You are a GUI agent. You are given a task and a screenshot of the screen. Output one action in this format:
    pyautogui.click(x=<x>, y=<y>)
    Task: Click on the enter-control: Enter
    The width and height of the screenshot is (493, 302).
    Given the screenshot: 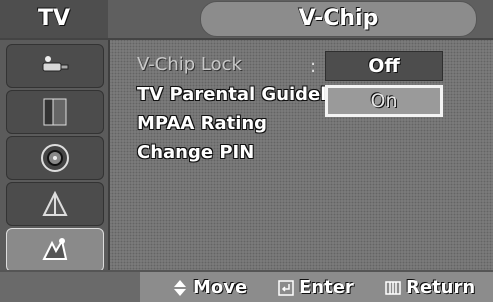 What is the action you would take?
    pyautogui.click(x=316, y=287)
    